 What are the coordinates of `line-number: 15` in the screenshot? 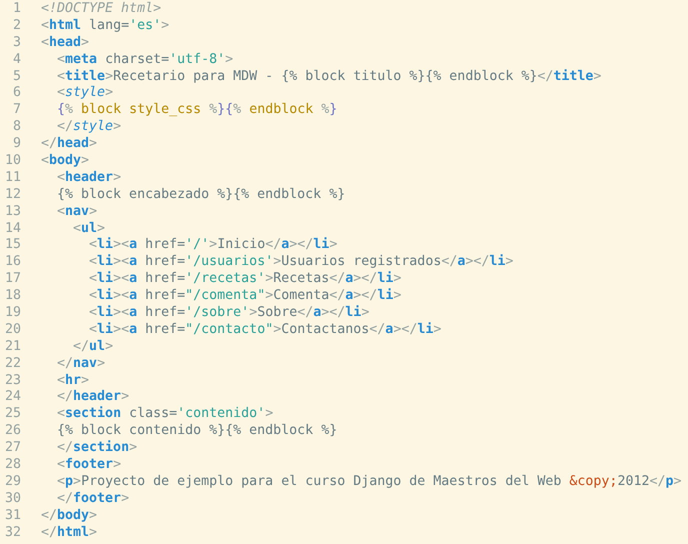 It's located at (12, 245).